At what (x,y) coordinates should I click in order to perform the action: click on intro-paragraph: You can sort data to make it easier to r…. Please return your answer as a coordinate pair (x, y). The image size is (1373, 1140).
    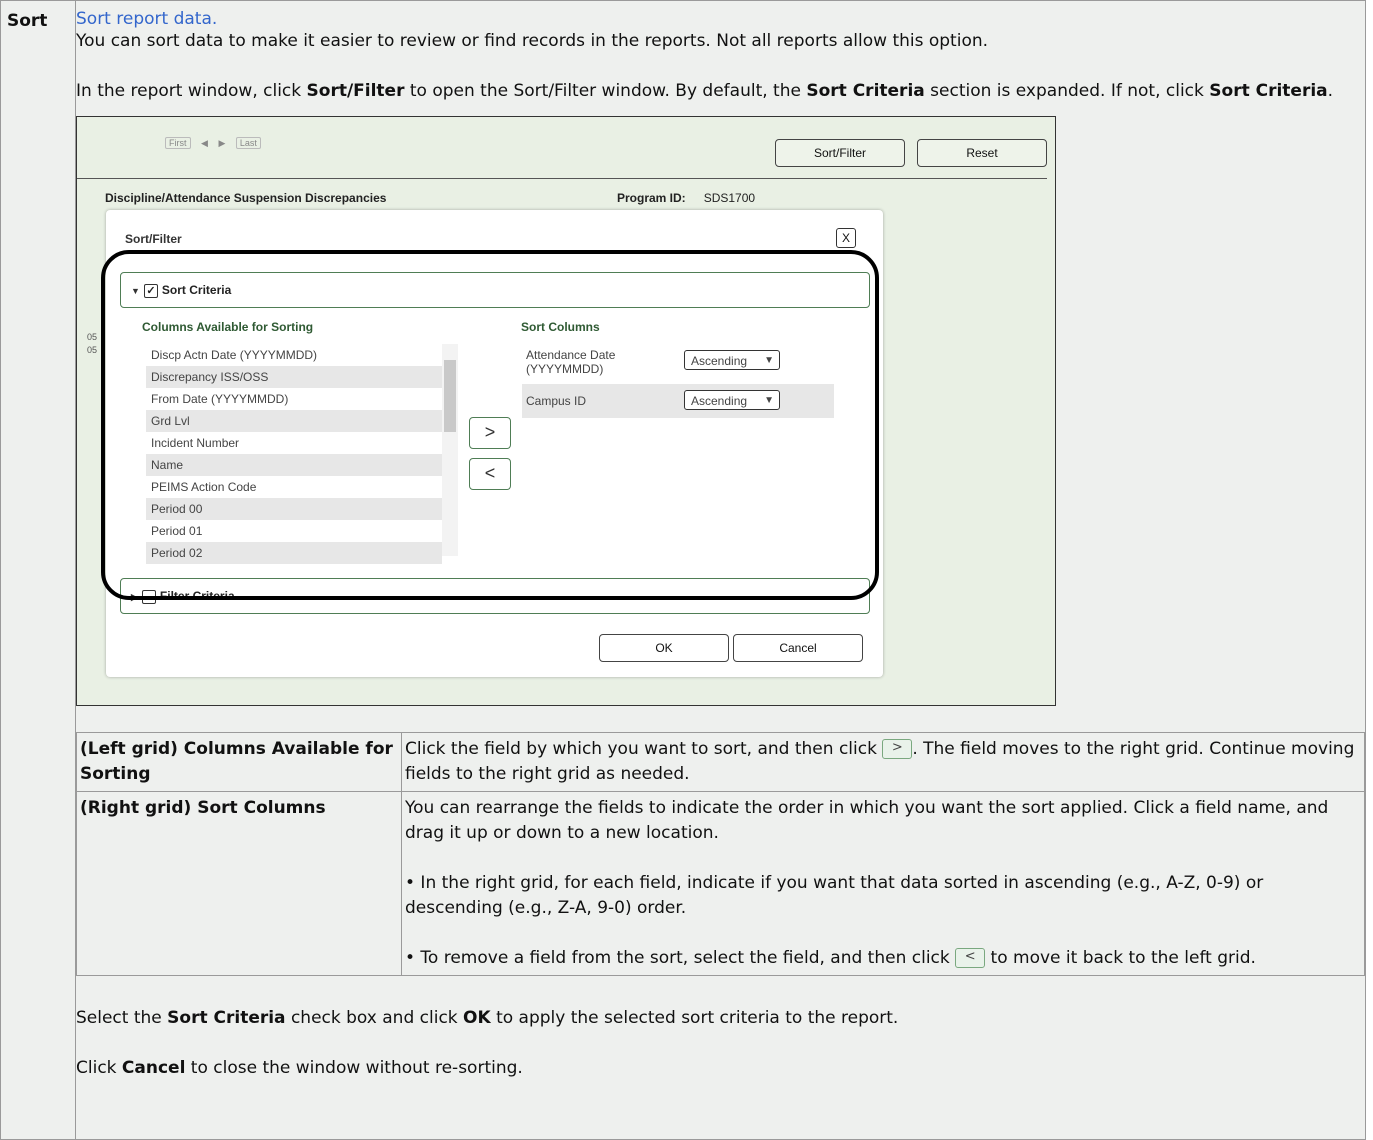
    Looking at the image, I should click on (532, 41).